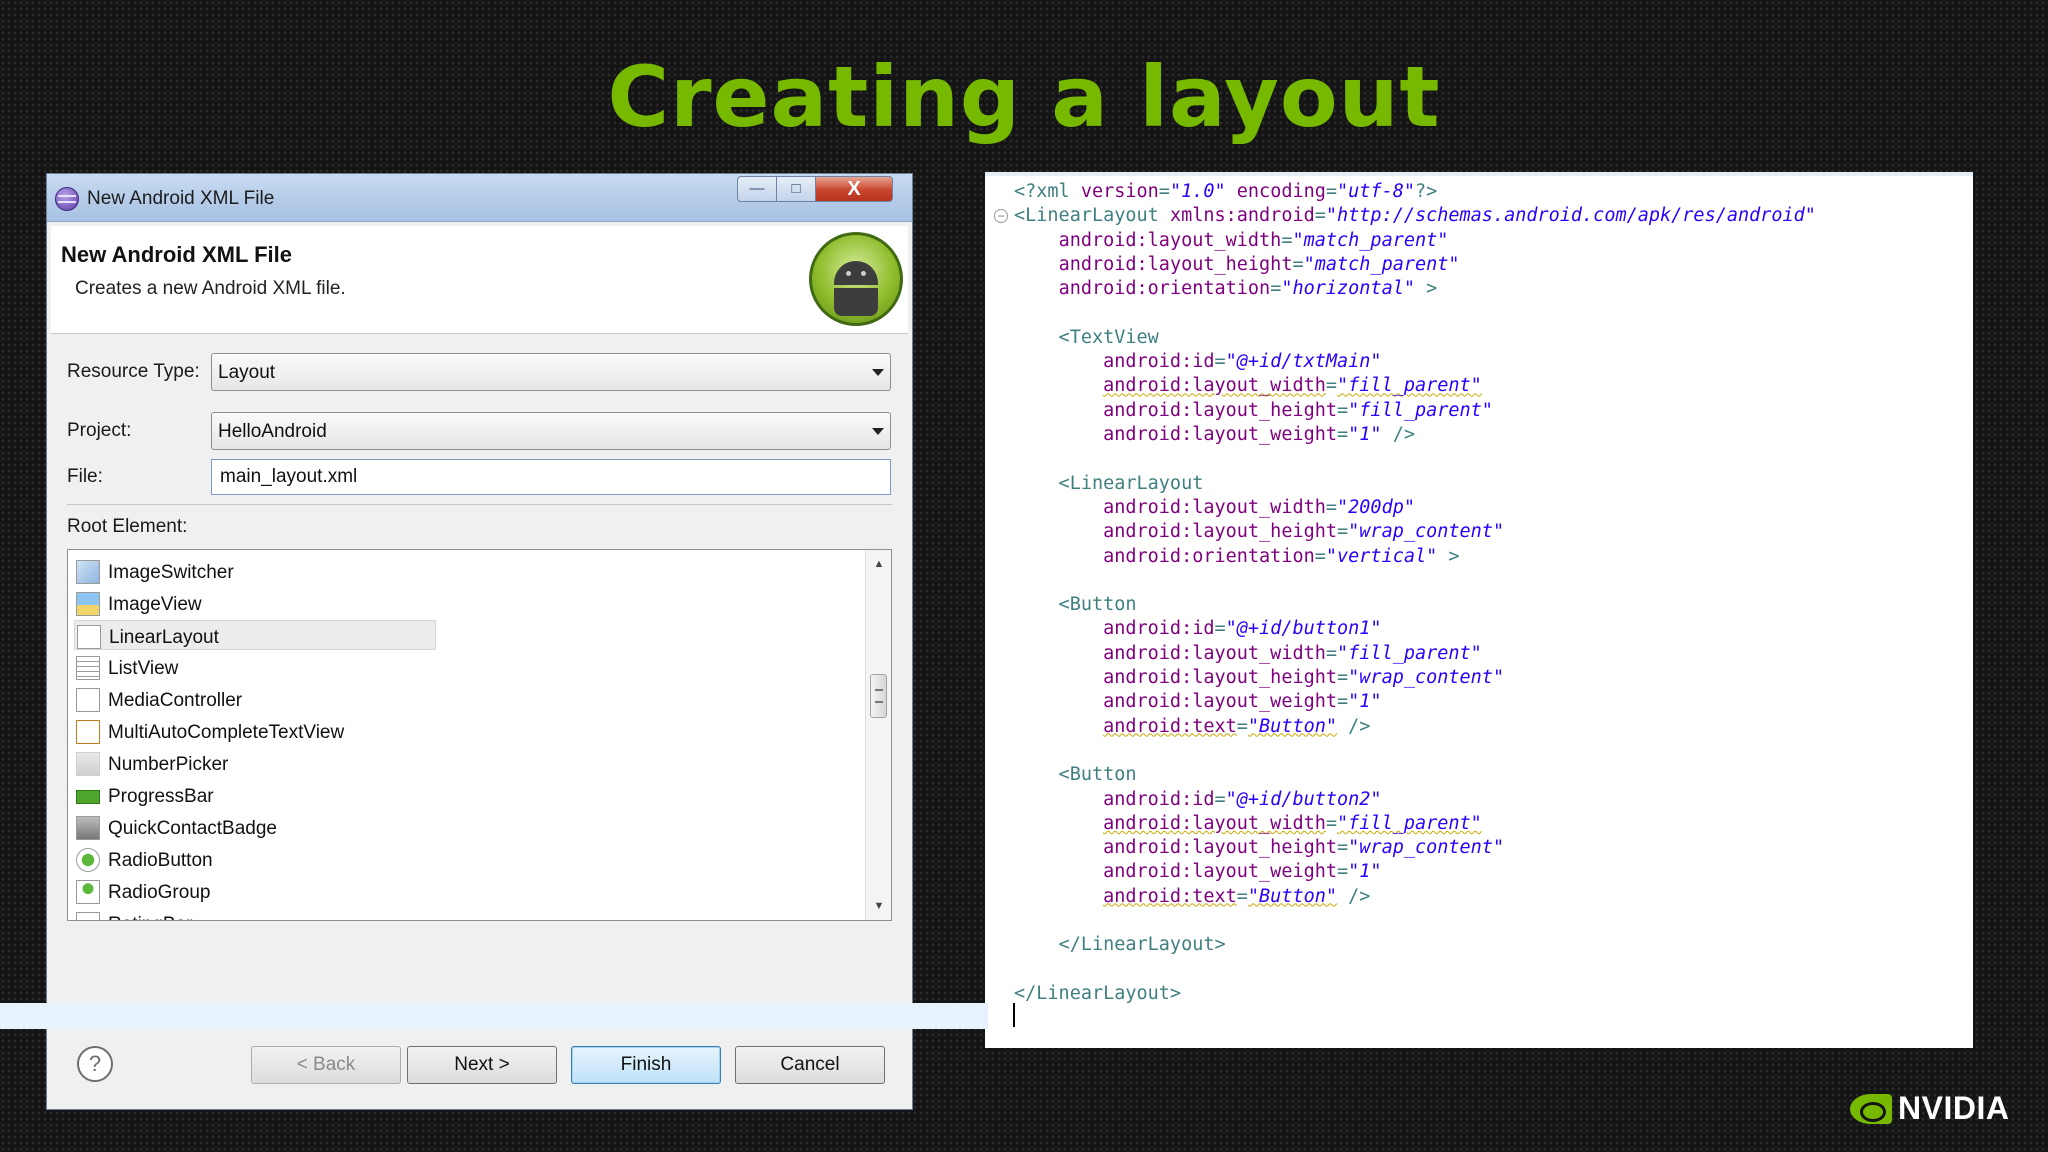 Image resolution: width=2048 pixels, height=1152 pixels. Describe the element at coordinates (192, 828) in the screenshot. I see `tree-item-label: QuickContactBadge` at that location.